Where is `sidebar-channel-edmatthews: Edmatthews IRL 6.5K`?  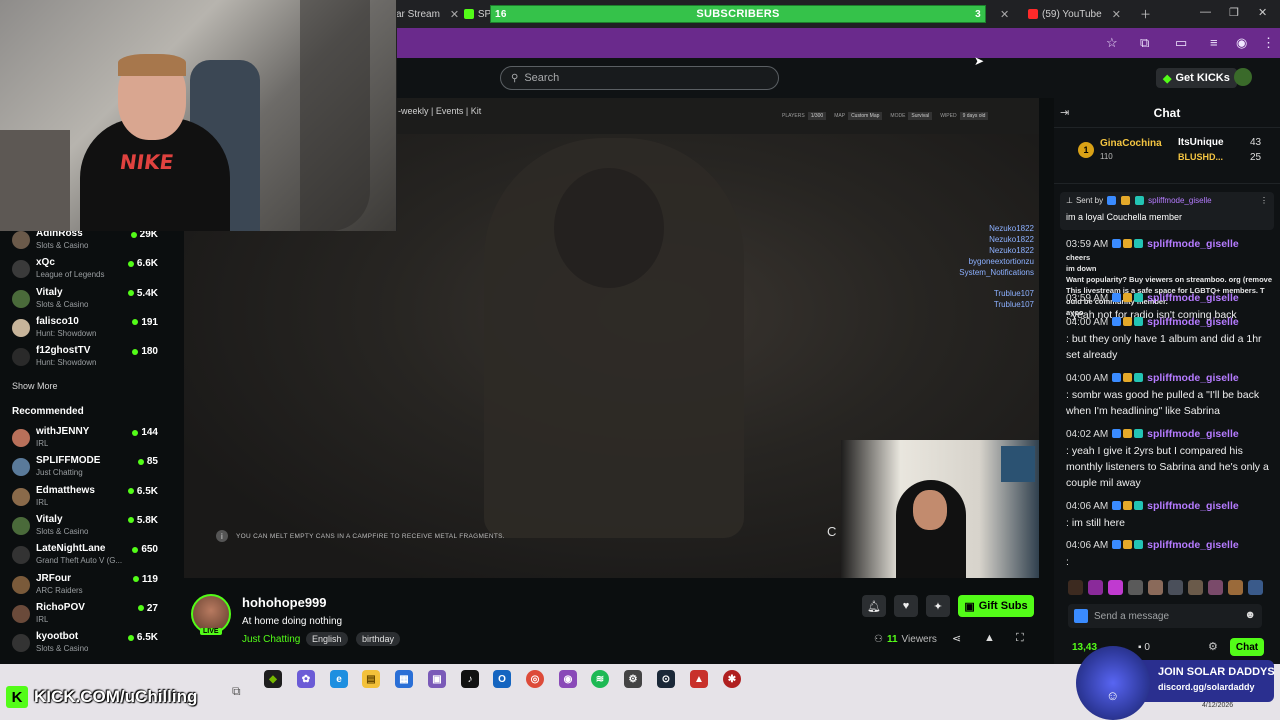
sidebar-channel-edmatthews: Edmatthews IRL 6.5K is located at coordinates (87, 499).